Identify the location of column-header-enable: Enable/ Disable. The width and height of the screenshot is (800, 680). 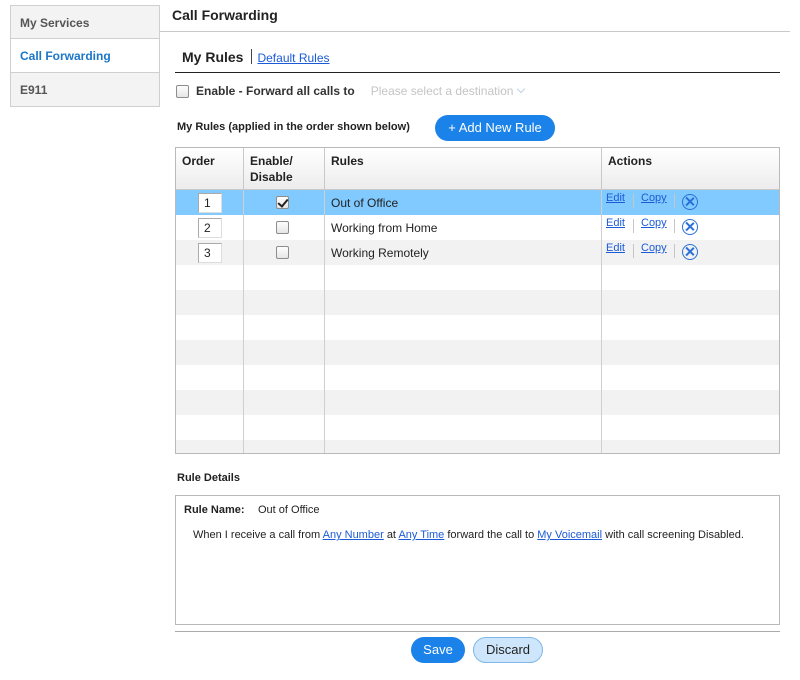
(284, 168).